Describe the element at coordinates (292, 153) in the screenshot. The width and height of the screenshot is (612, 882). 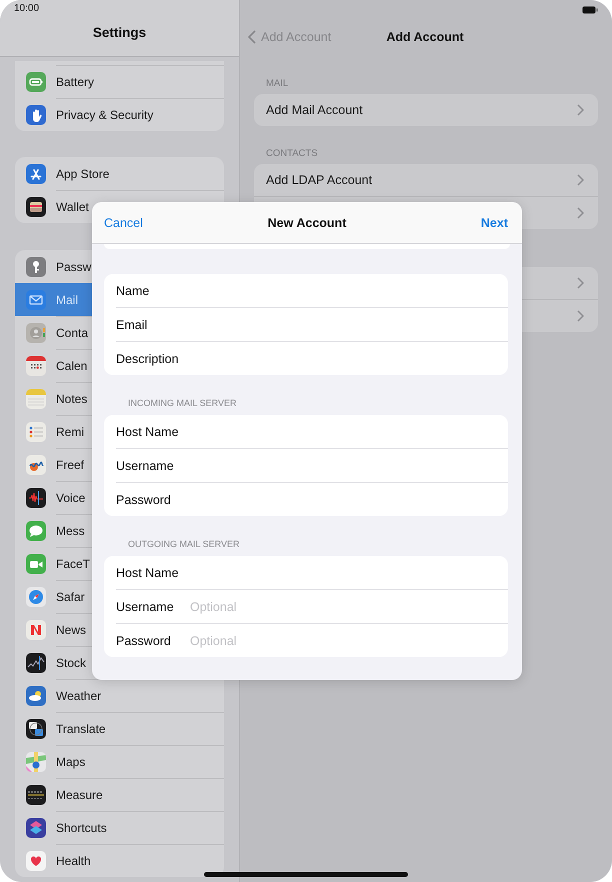
I see `section-header: CONTACTS` at that location.